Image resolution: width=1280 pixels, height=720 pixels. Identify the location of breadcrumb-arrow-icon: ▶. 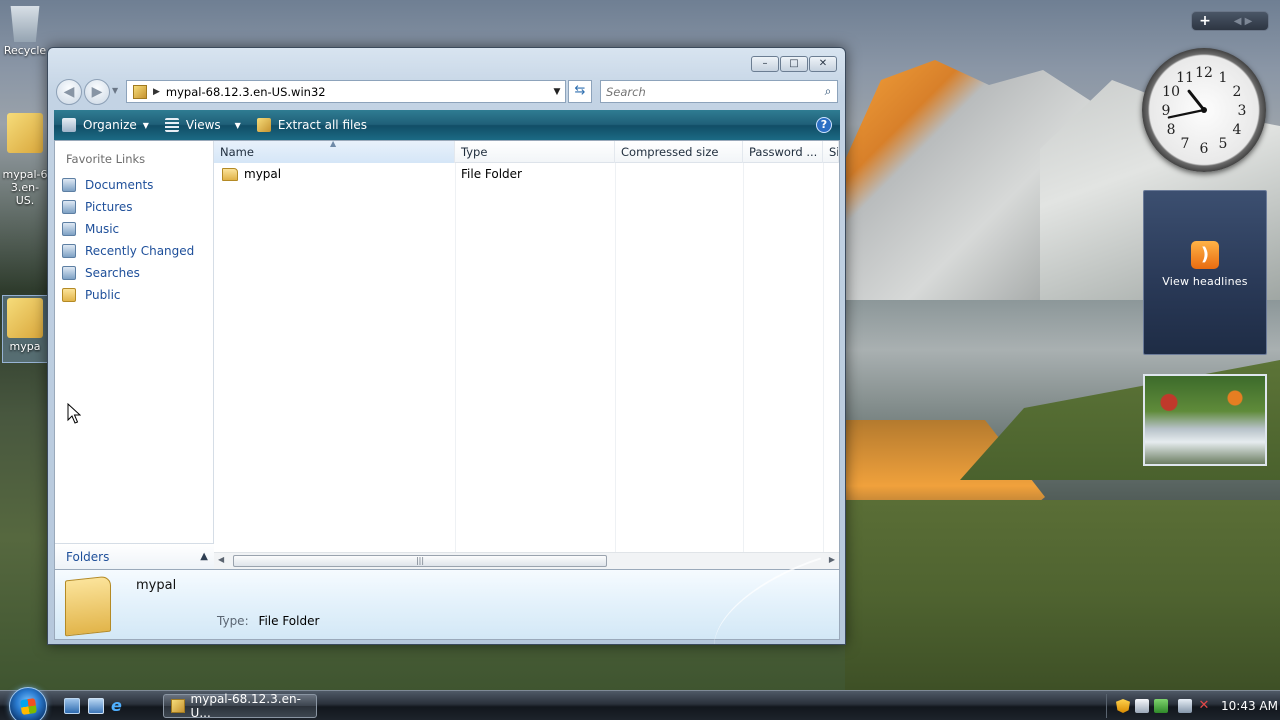
(156, 92).